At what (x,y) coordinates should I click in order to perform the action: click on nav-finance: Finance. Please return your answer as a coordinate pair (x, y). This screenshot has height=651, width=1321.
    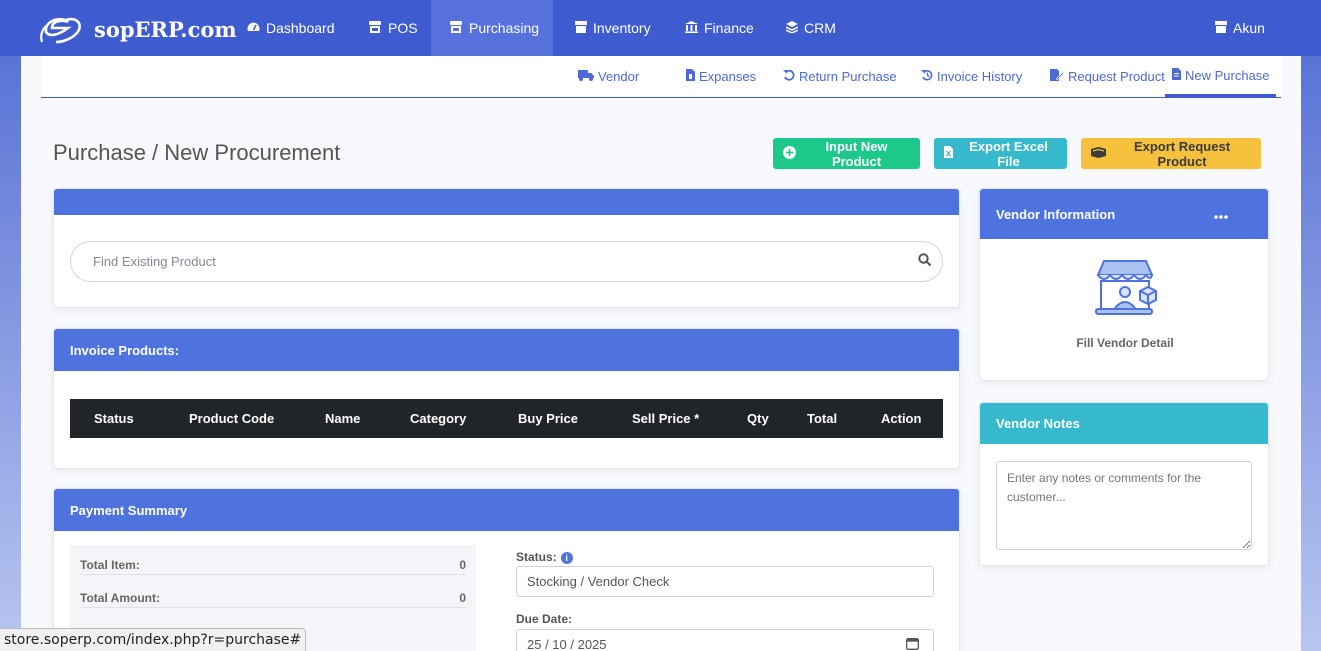
    Looking at the image, I should click on (719, 28).